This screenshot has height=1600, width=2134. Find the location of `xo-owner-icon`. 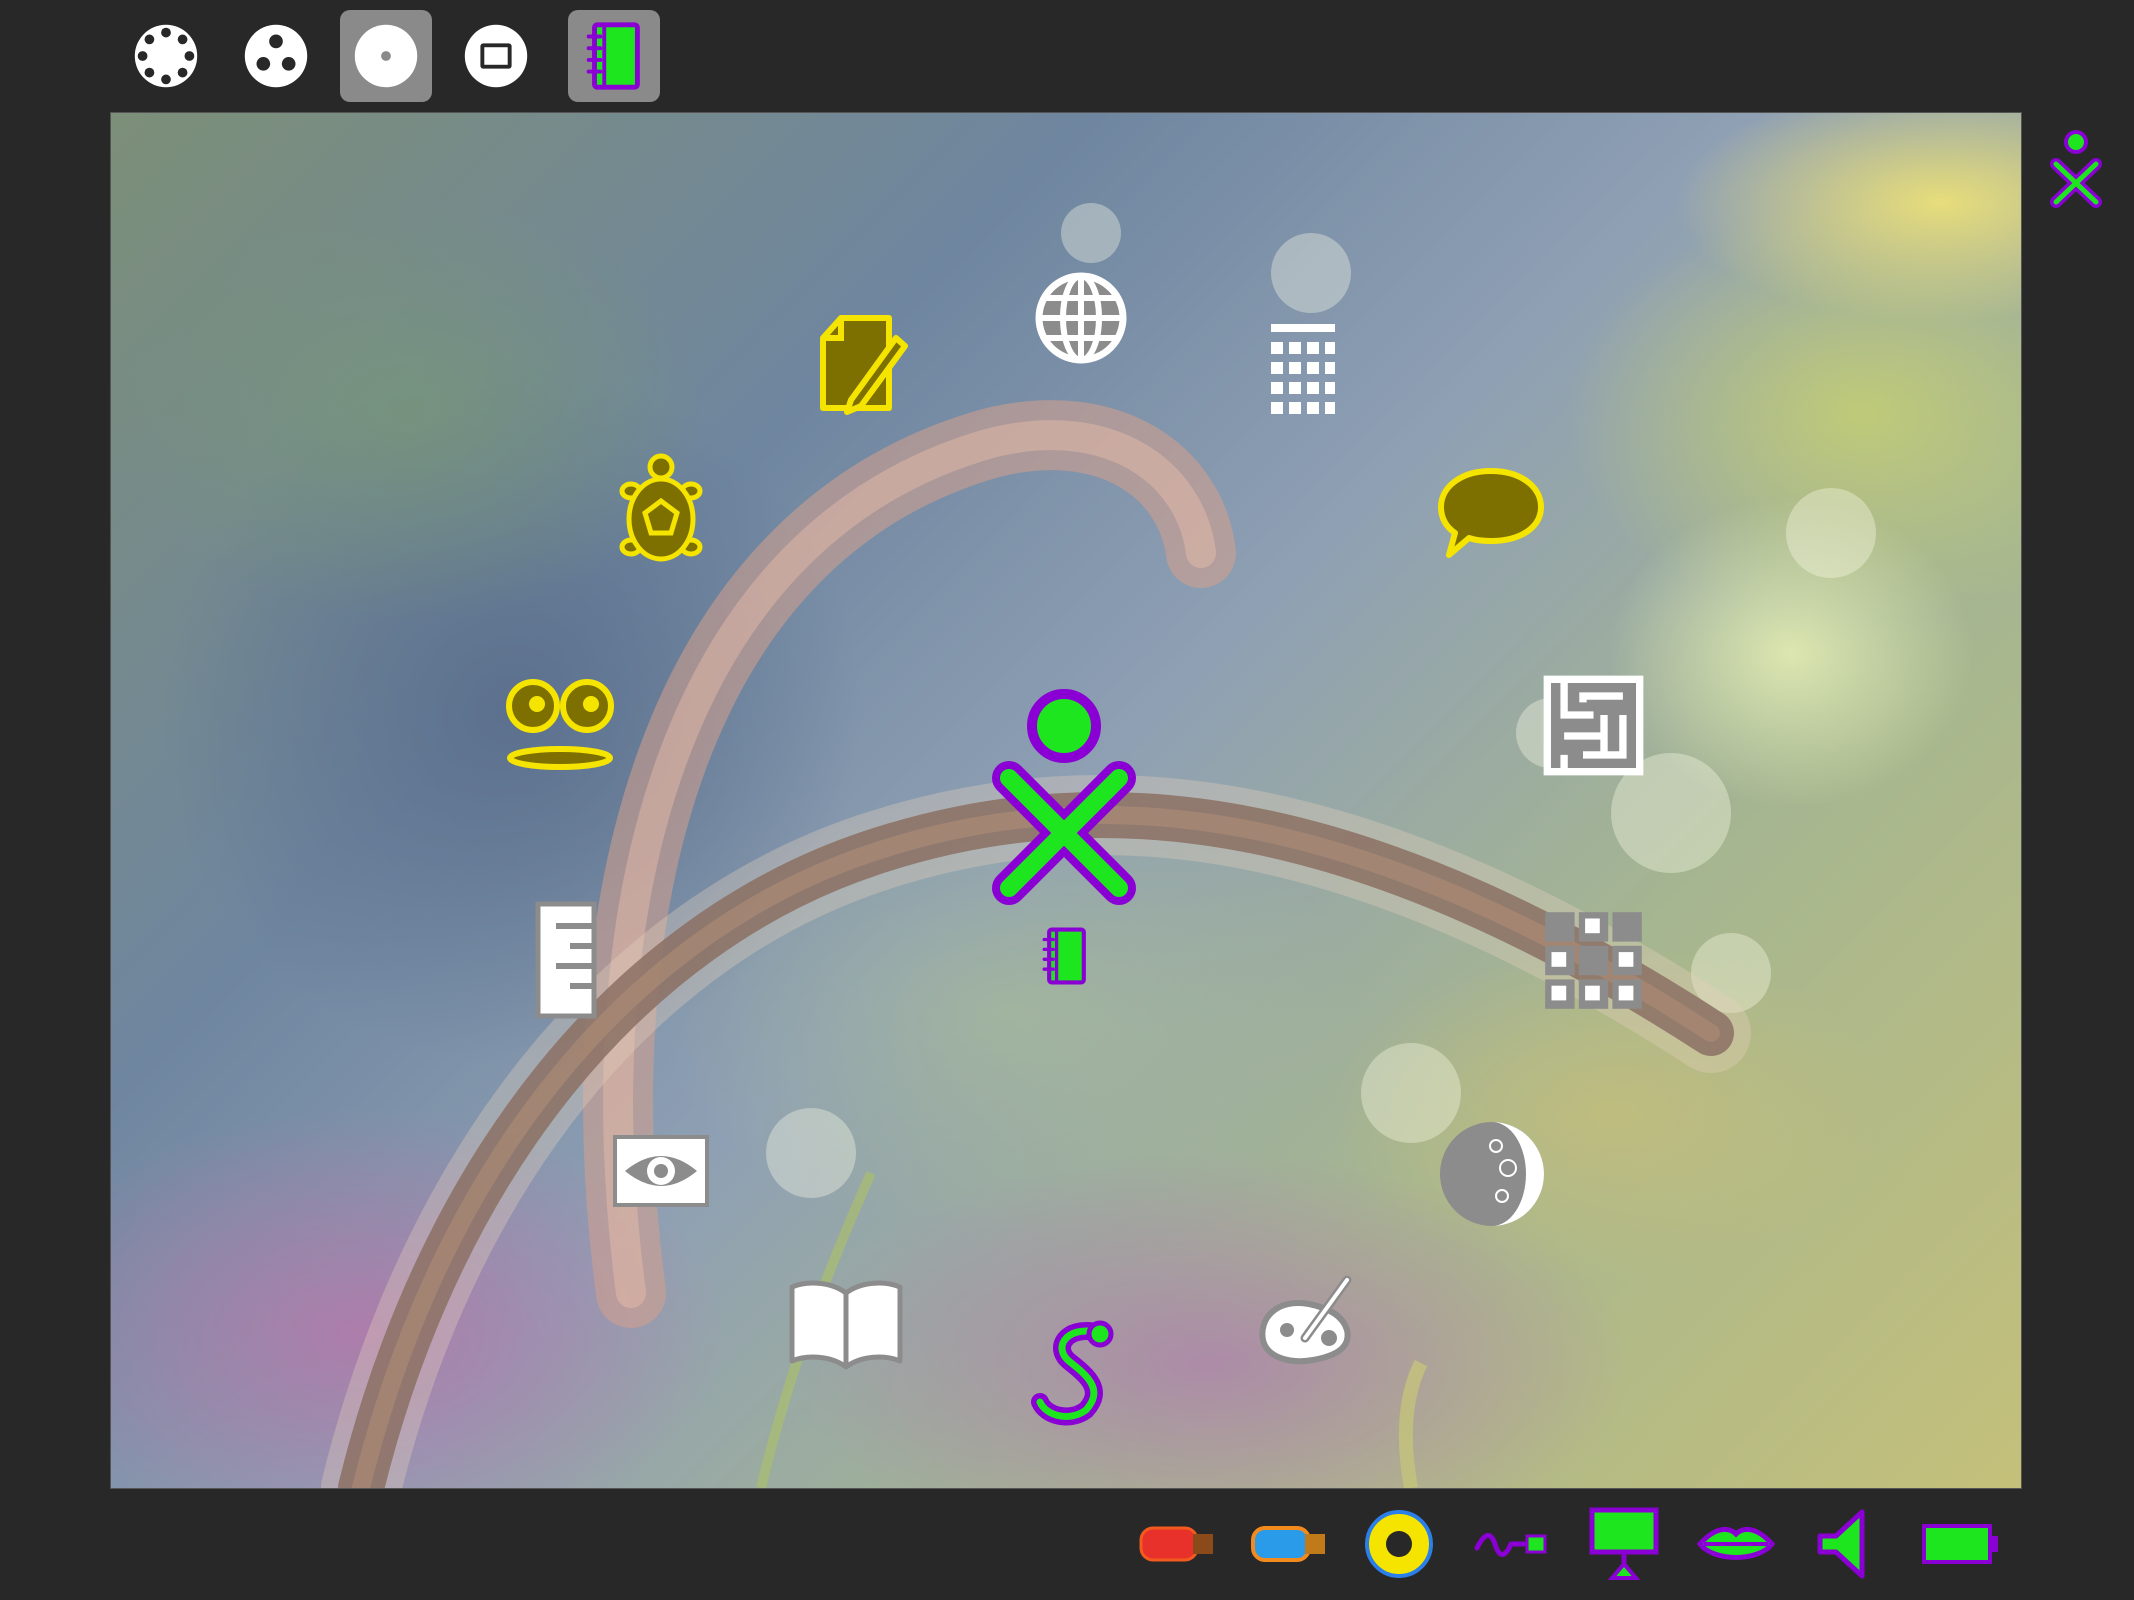

xo-owner-icon is located at coordinates (2076, 169).